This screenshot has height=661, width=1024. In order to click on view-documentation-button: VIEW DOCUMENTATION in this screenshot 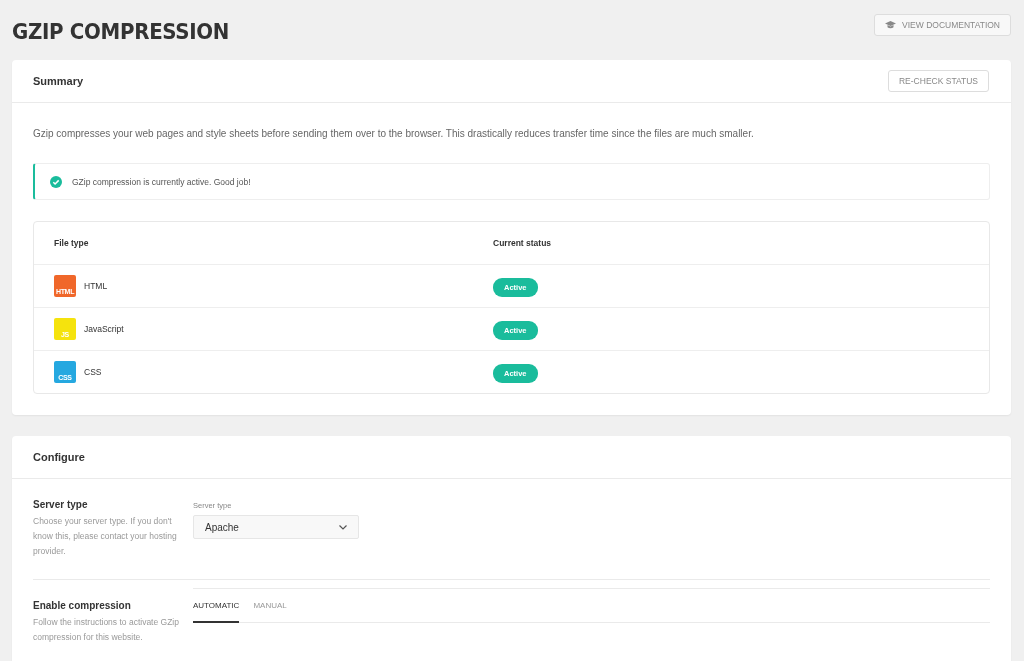, I will do `click(942, 25)`.